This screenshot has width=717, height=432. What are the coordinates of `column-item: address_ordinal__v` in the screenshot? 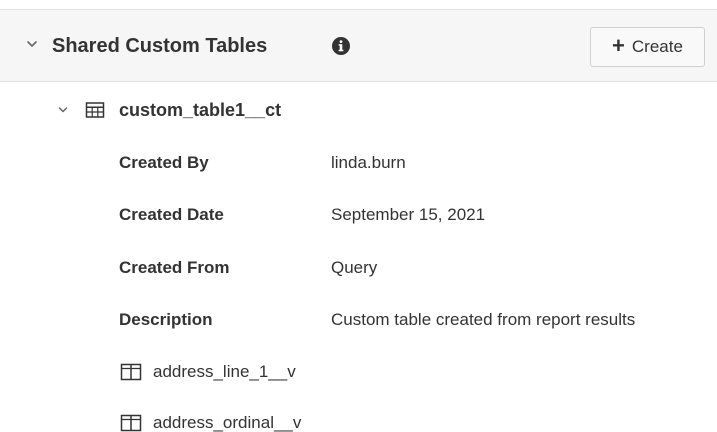 It's located at (358, 420).